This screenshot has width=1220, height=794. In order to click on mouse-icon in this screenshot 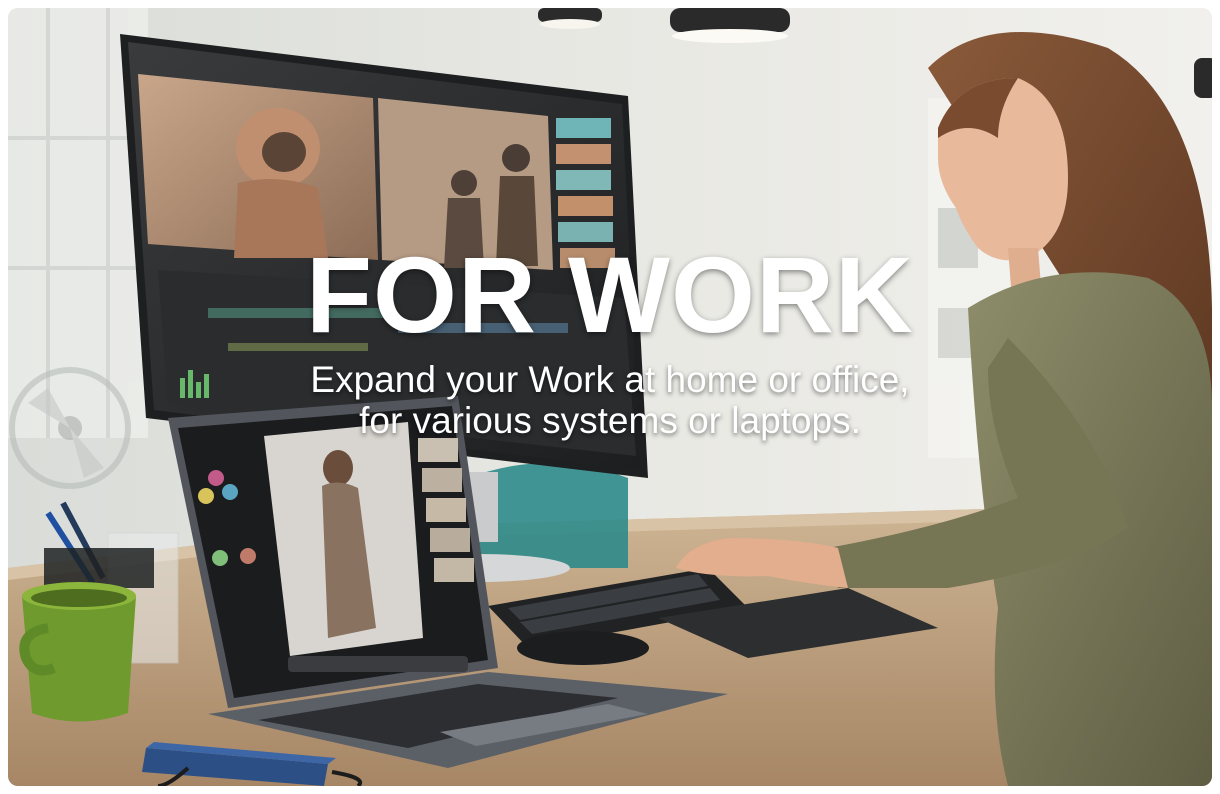, I will do `click(583, 648)`.